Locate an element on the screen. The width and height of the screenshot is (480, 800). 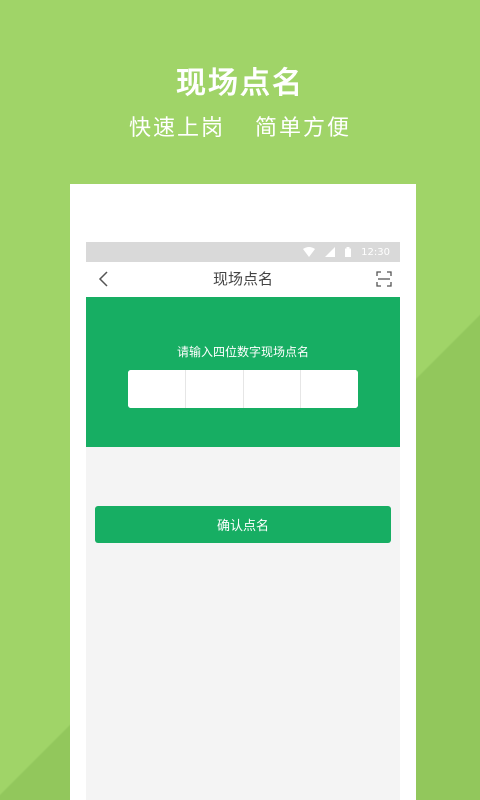
promo-title: 现场点名 is located at coordinates (240, 83).